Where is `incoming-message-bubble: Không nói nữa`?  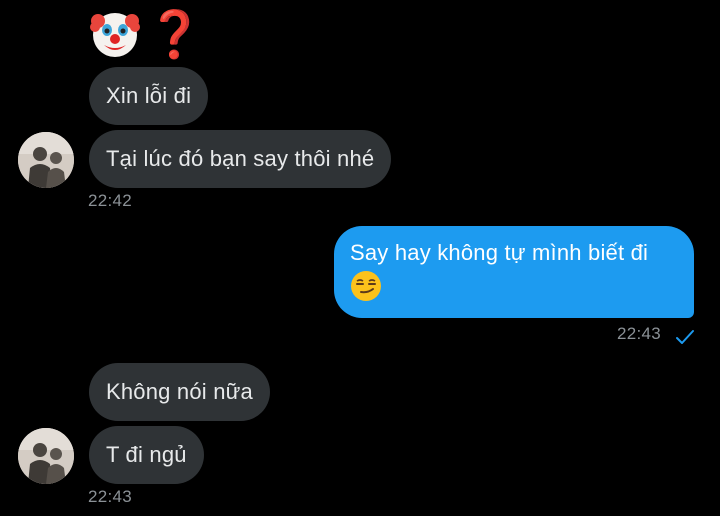
incoming-message-bubble: Không nói nữa is located at coordinates (179, 392).